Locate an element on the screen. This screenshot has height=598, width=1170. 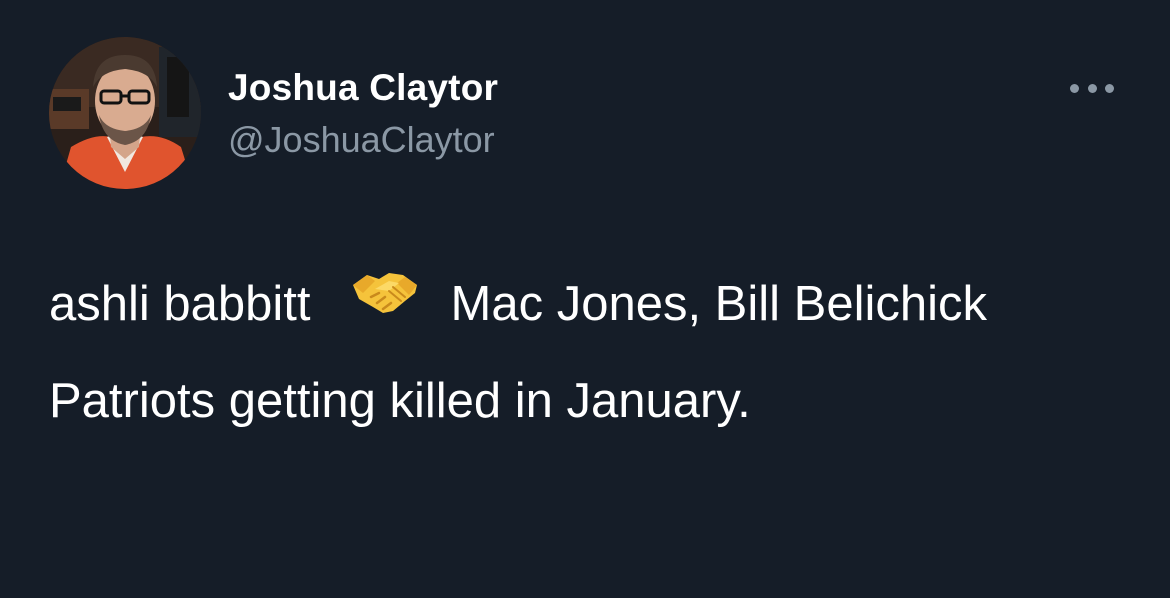
handshake-emoji-icon is located at coordinates (385, 301).